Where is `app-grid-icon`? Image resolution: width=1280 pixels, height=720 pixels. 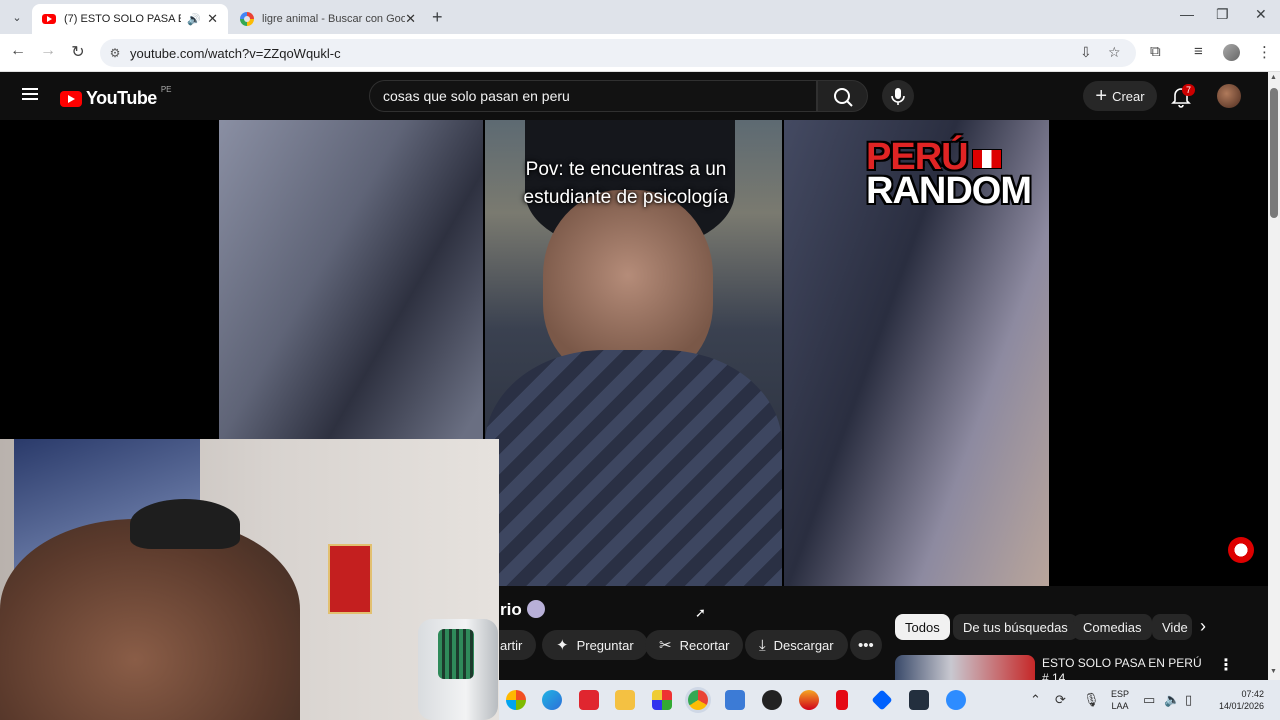
app-grid-icon is located at coordinates (662, 700).